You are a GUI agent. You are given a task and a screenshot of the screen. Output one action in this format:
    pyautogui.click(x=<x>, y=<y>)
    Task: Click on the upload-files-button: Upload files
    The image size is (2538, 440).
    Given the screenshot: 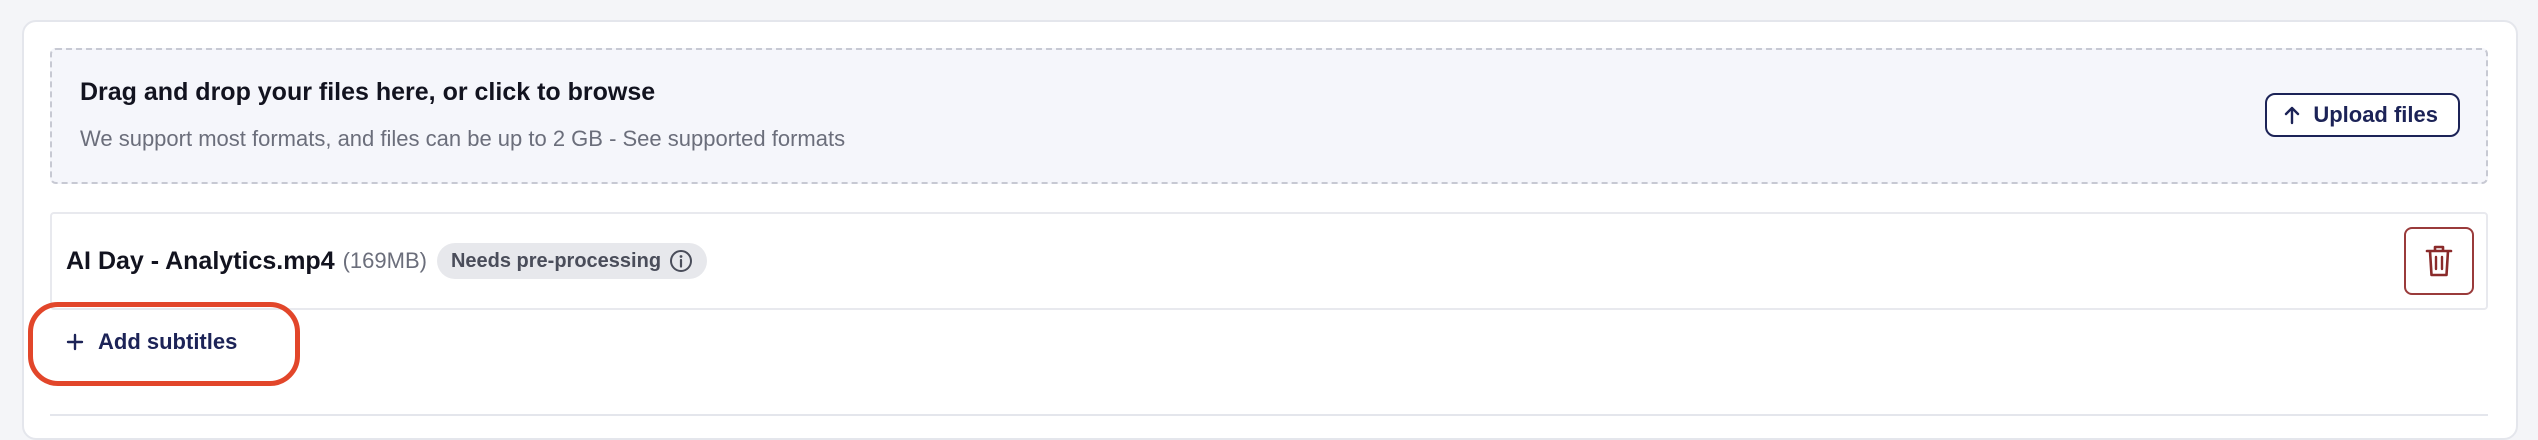 What is the action you would take?
    pyautogui.click(x=2362, y=115)
    